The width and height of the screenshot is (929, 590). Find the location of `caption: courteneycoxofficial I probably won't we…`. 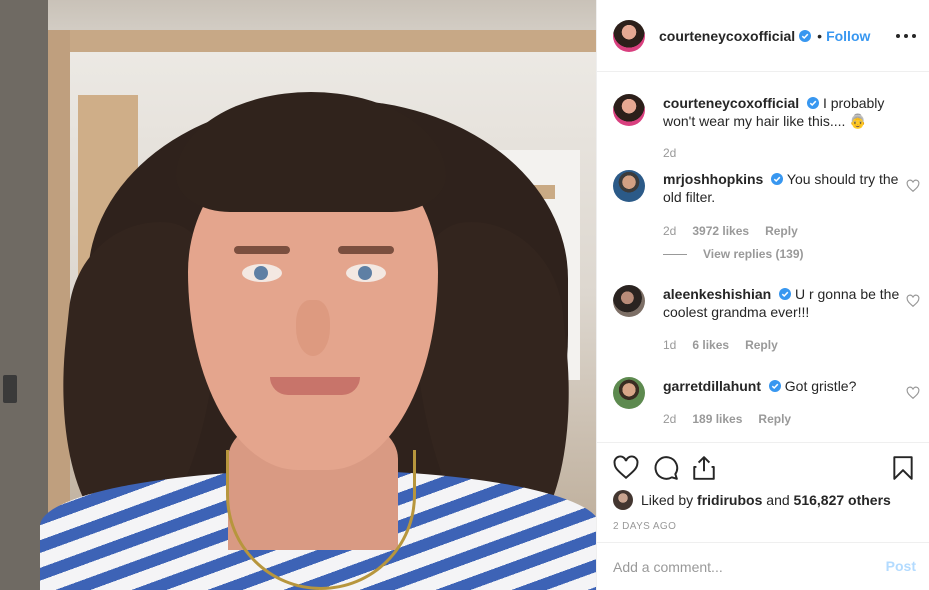

caption: courteneycoxofficial I probably won't we… is located at coordinates (765, 112).